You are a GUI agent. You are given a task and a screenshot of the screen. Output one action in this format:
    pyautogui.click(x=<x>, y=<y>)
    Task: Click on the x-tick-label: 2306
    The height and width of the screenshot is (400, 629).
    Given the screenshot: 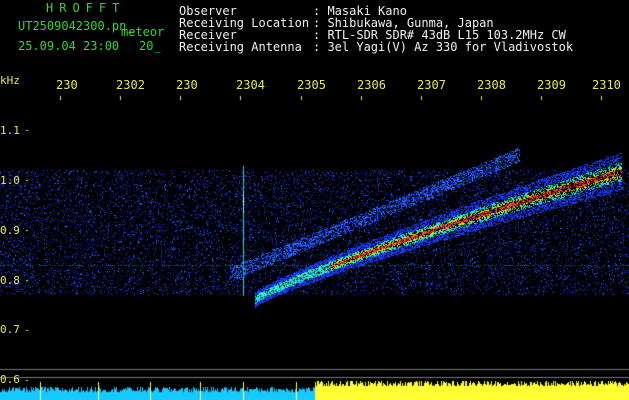 What is the action you would take?
    pyautogui.click(x=371, y=85)
    